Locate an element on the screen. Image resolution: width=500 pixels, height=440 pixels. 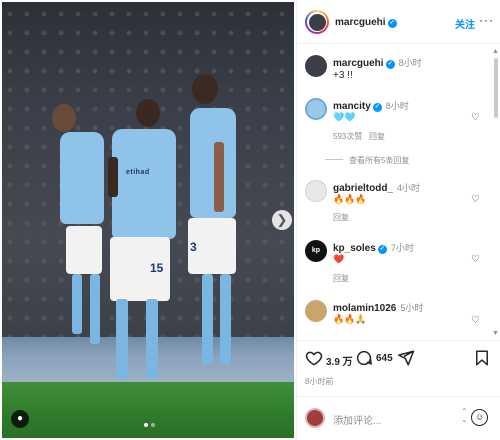
jersey-number: 3 is located at coordinates (193, 247).